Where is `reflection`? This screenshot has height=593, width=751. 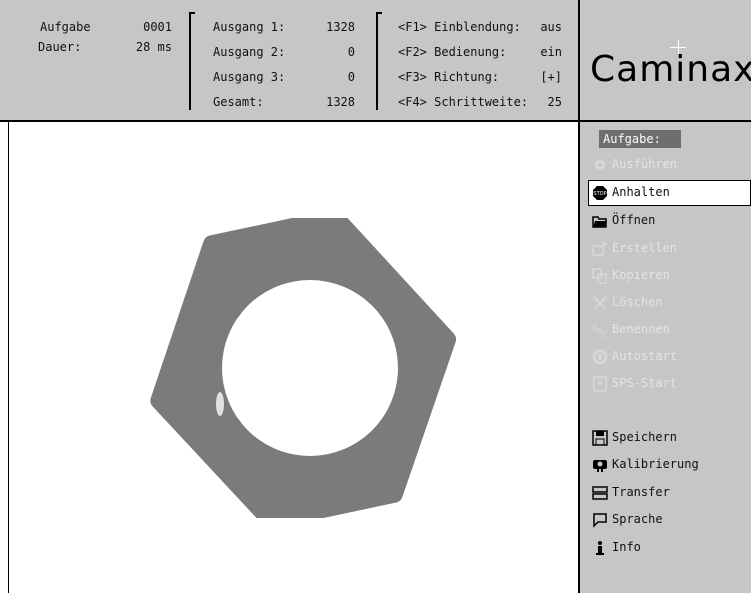
reflection is located at coordinates (220, 404).